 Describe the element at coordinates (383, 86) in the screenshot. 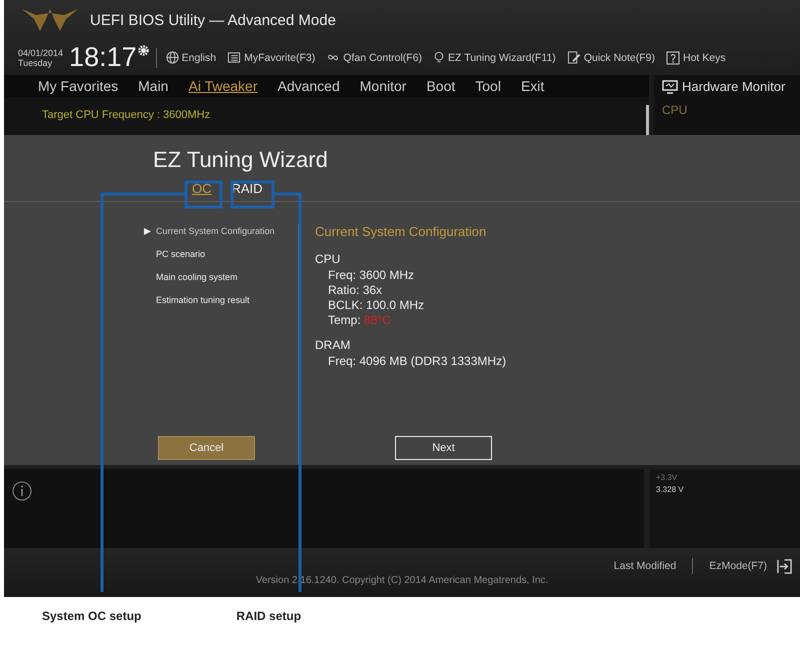

I see `menu-tab: Monitor` at that location.